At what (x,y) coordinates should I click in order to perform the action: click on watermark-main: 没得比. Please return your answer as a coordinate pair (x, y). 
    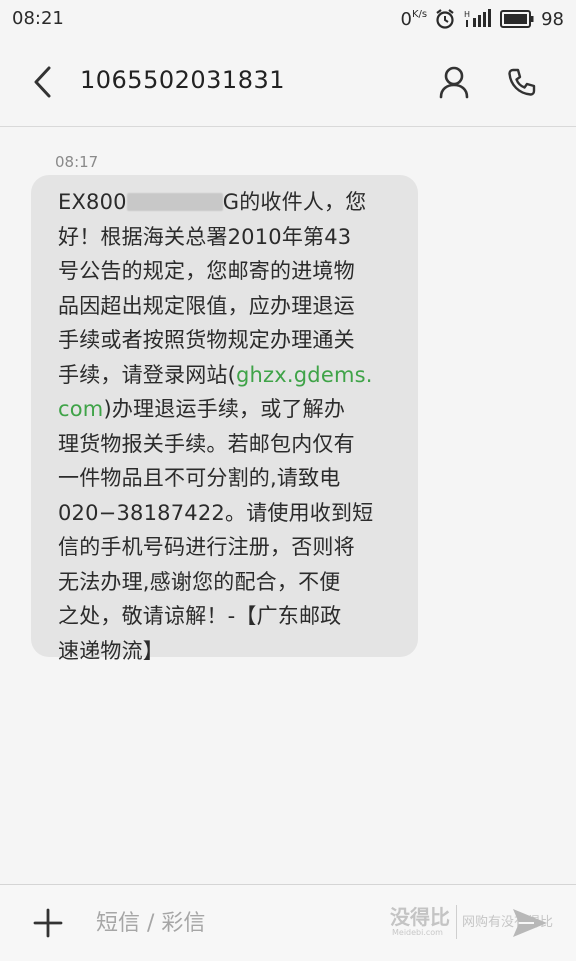
    Looking at the image, I should click on (420, 917).